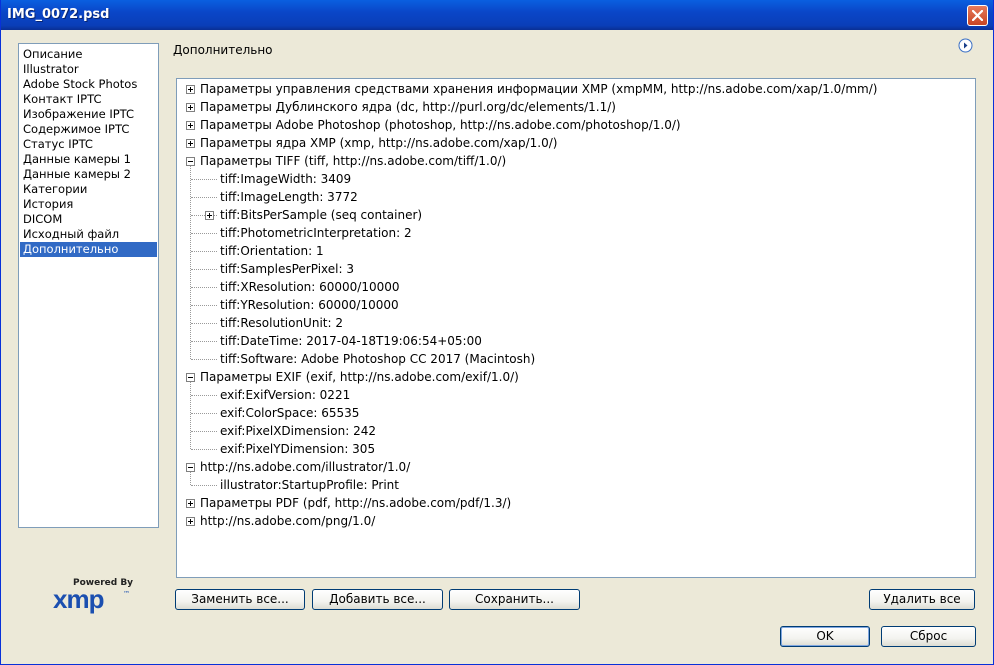 The width and height of the screenshot is (994, 665). I want to click on category-item: Данные камеры 2, so click(88, 174).